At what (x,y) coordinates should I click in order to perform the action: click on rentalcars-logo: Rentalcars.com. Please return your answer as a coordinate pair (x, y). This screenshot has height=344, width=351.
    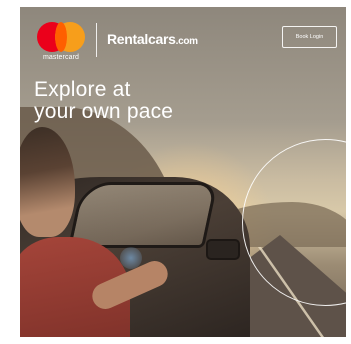
    Looking at the image, I should click on (152, 39).